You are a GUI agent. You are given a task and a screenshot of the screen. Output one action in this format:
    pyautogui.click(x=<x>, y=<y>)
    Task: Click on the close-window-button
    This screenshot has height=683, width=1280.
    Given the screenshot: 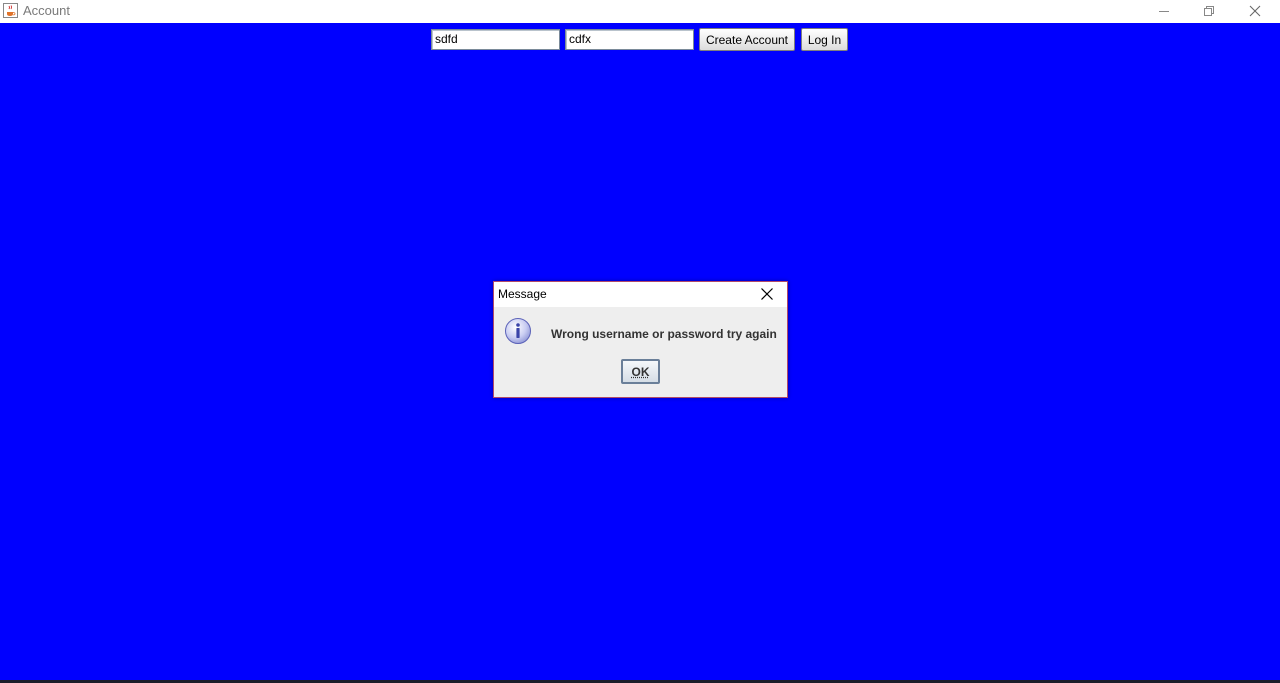 What is the action you would take?
    pyautogui.click(x=1255, y=11)
    